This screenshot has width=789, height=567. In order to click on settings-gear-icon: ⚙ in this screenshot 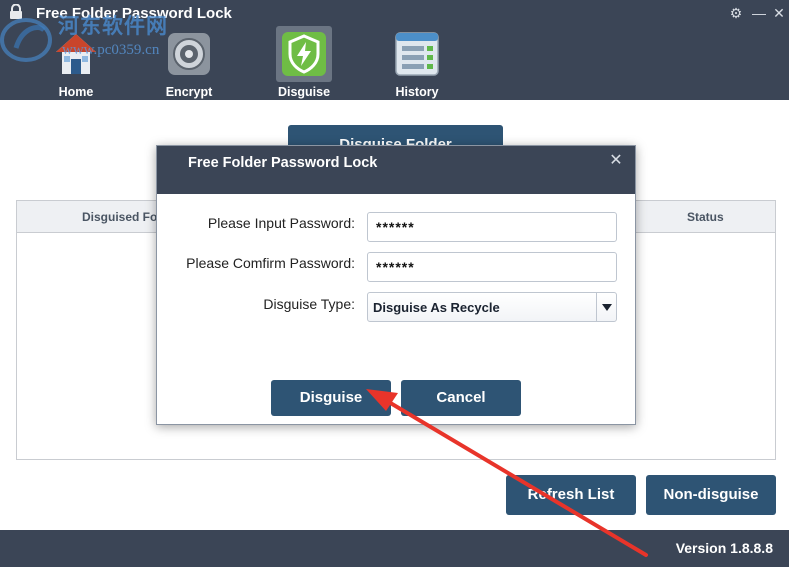, I will do `click(736, 13)`.